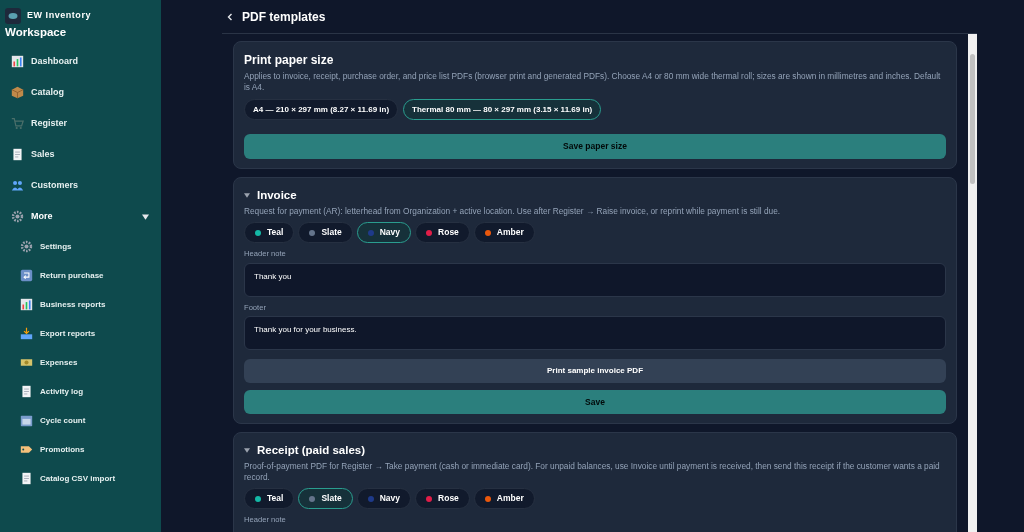  What do you see at coordinates (80, 420) in the screenshot?
I see `nav-subitem: Cycle count` at bounding box center [80, 420].